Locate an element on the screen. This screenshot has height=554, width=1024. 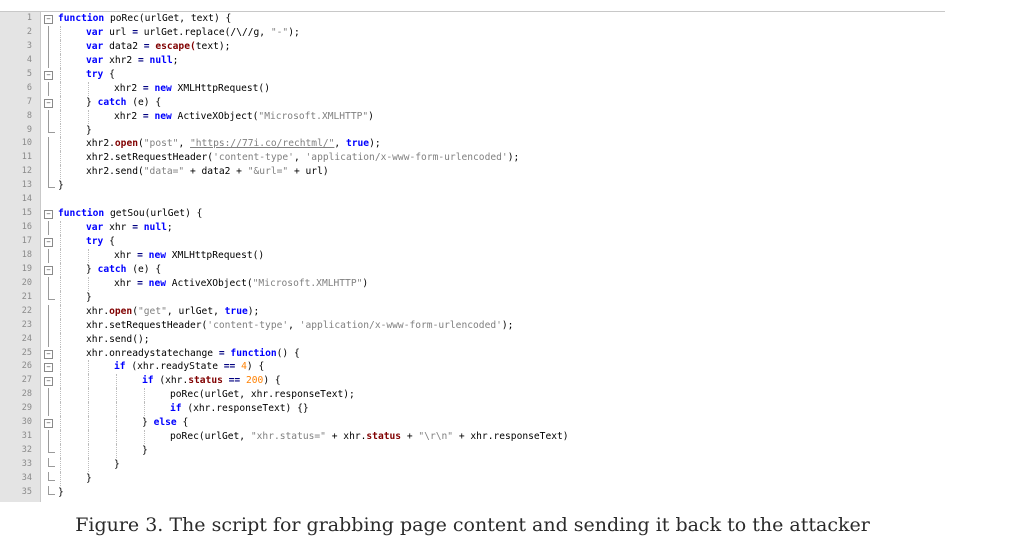
code-token: ; is located at coordinates (175, 60).